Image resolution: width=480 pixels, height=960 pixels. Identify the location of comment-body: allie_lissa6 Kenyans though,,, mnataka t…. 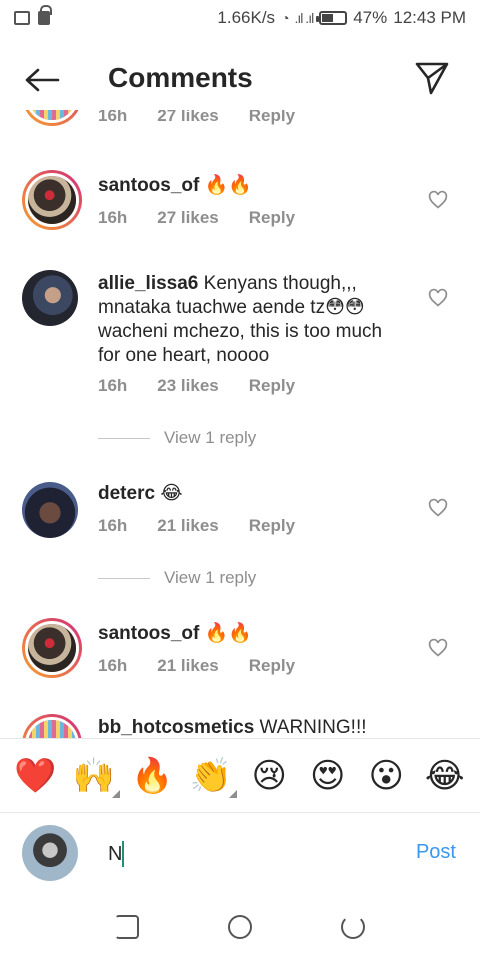
(248, 320).